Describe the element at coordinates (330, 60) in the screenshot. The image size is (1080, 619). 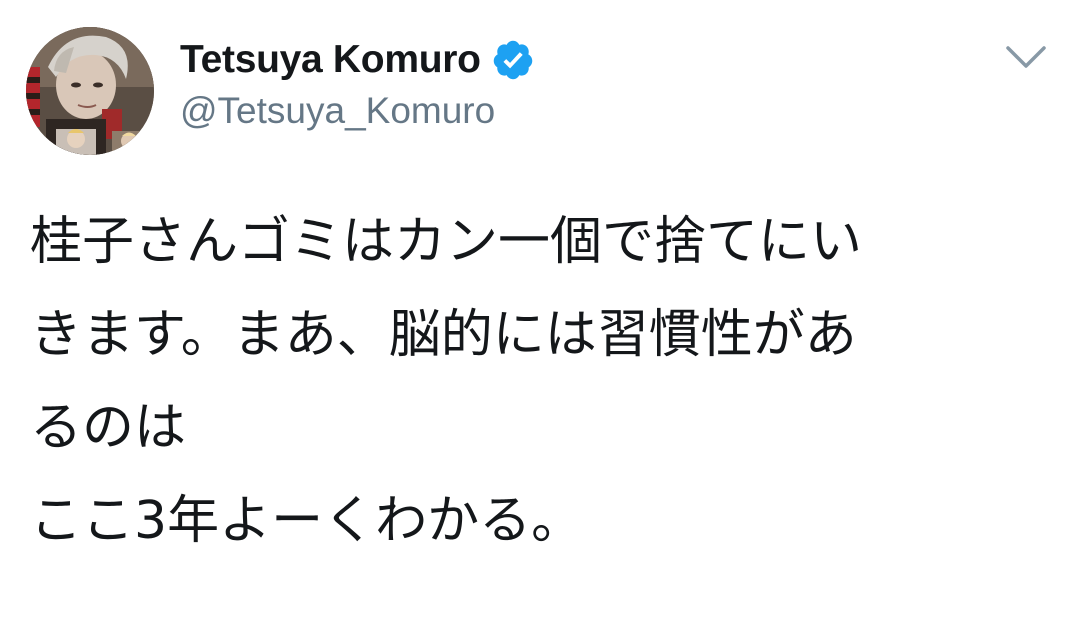
I see `display-name: Tetsuya Komuro` at that location.